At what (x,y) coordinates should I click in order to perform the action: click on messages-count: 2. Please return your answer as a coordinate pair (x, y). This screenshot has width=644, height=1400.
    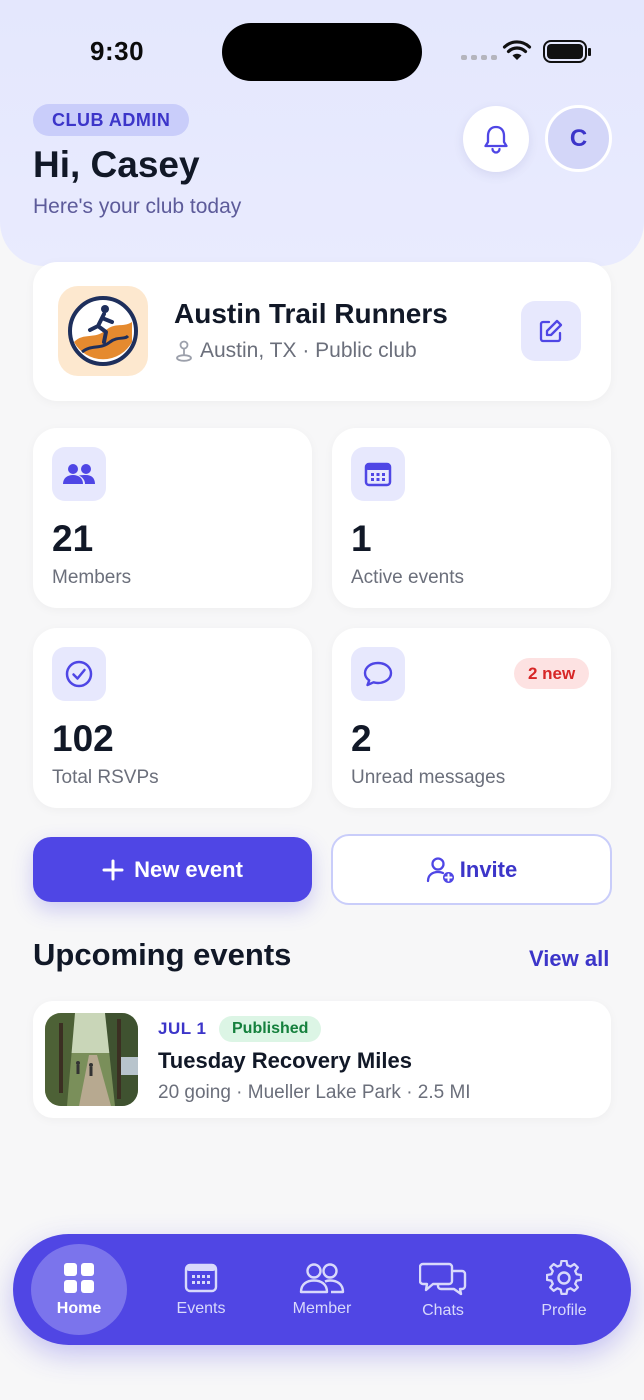
    Looking at the image, I should click on (361, 738).